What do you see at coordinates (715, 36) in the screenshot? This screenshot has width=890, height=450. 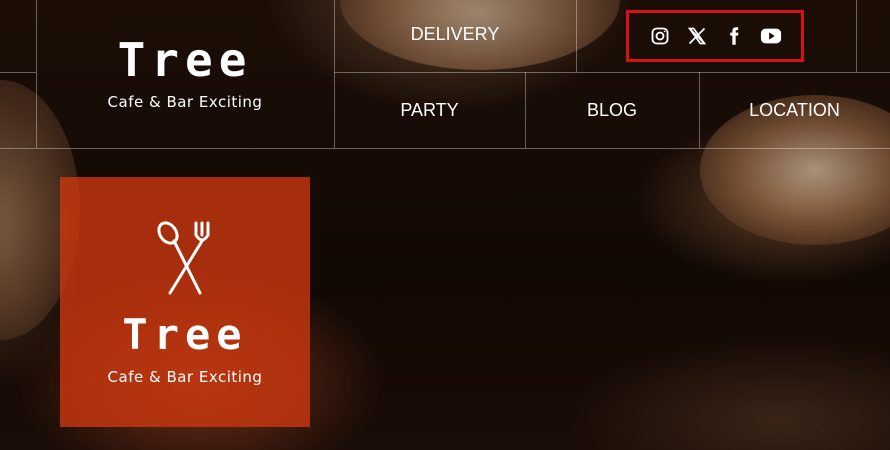 I see `social-links` at bounding box center [715, 36].